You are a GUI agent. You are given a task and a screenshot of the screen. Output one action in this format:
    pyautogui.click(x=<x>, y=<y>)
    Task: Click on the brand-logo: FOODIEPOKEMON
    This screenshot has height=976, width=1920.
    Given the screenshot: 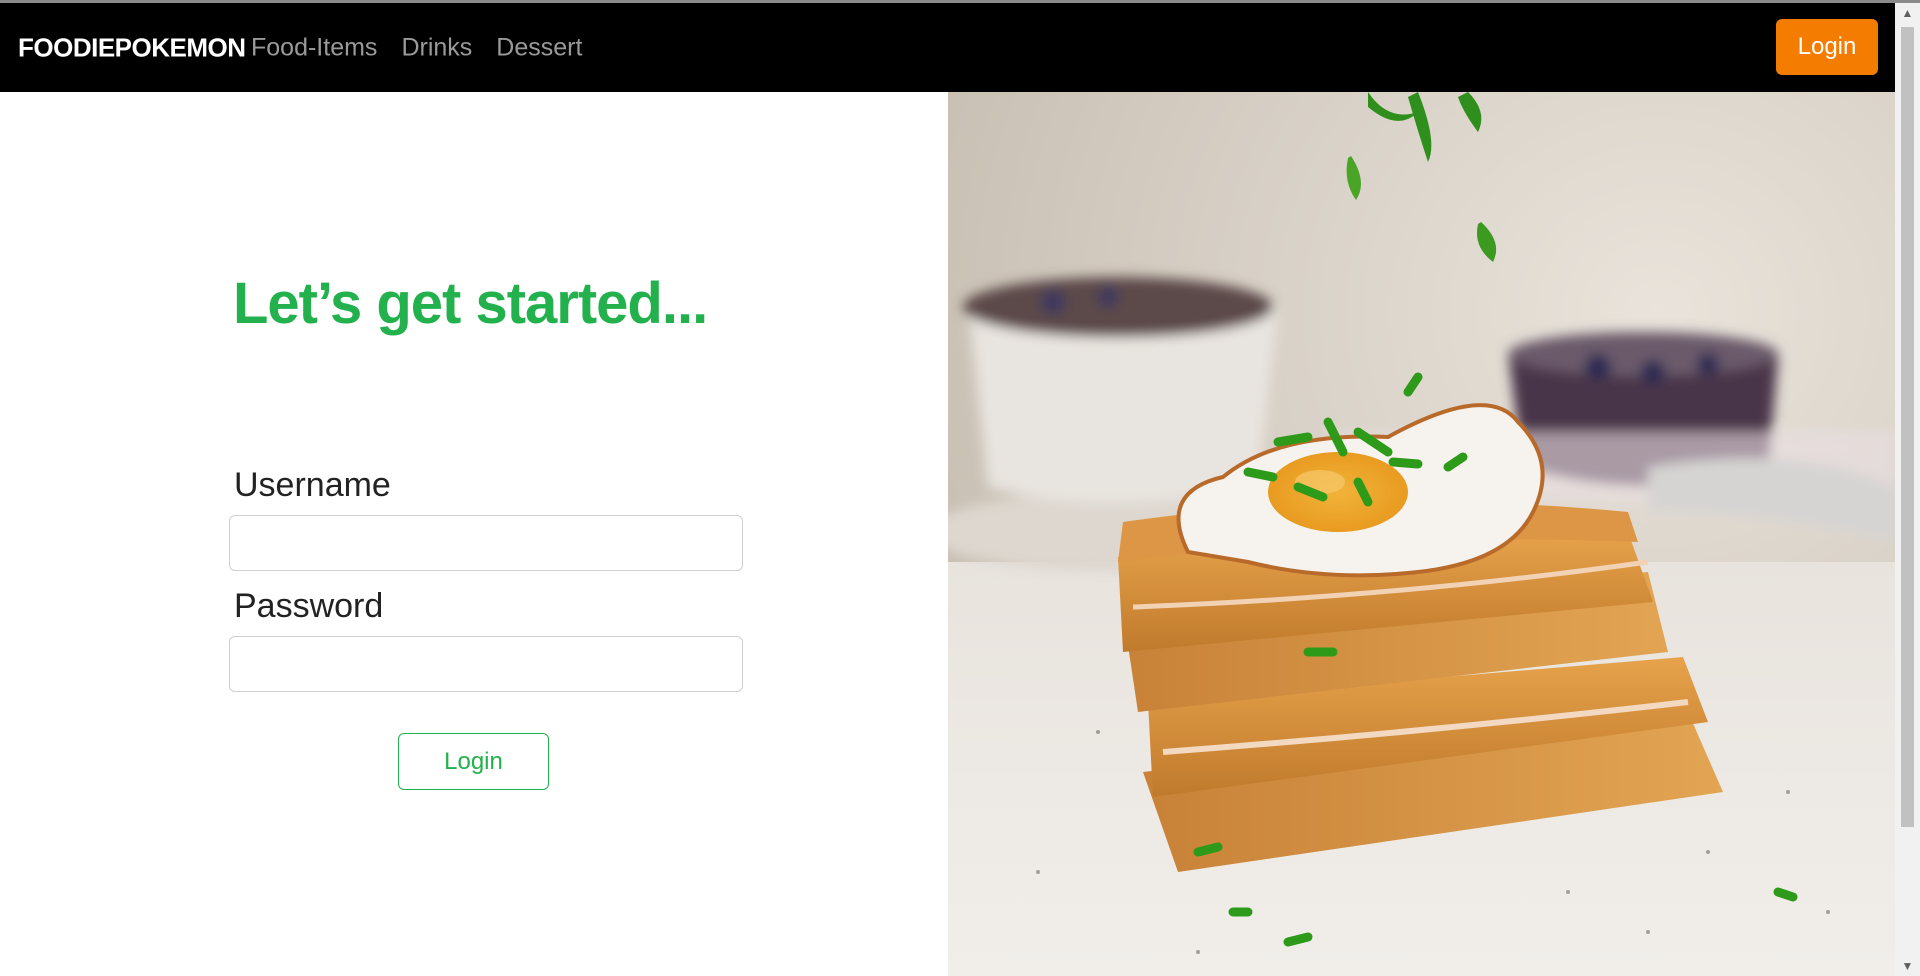 What is the action you would take?
    pyautogui.click(x=132, y=47)
    